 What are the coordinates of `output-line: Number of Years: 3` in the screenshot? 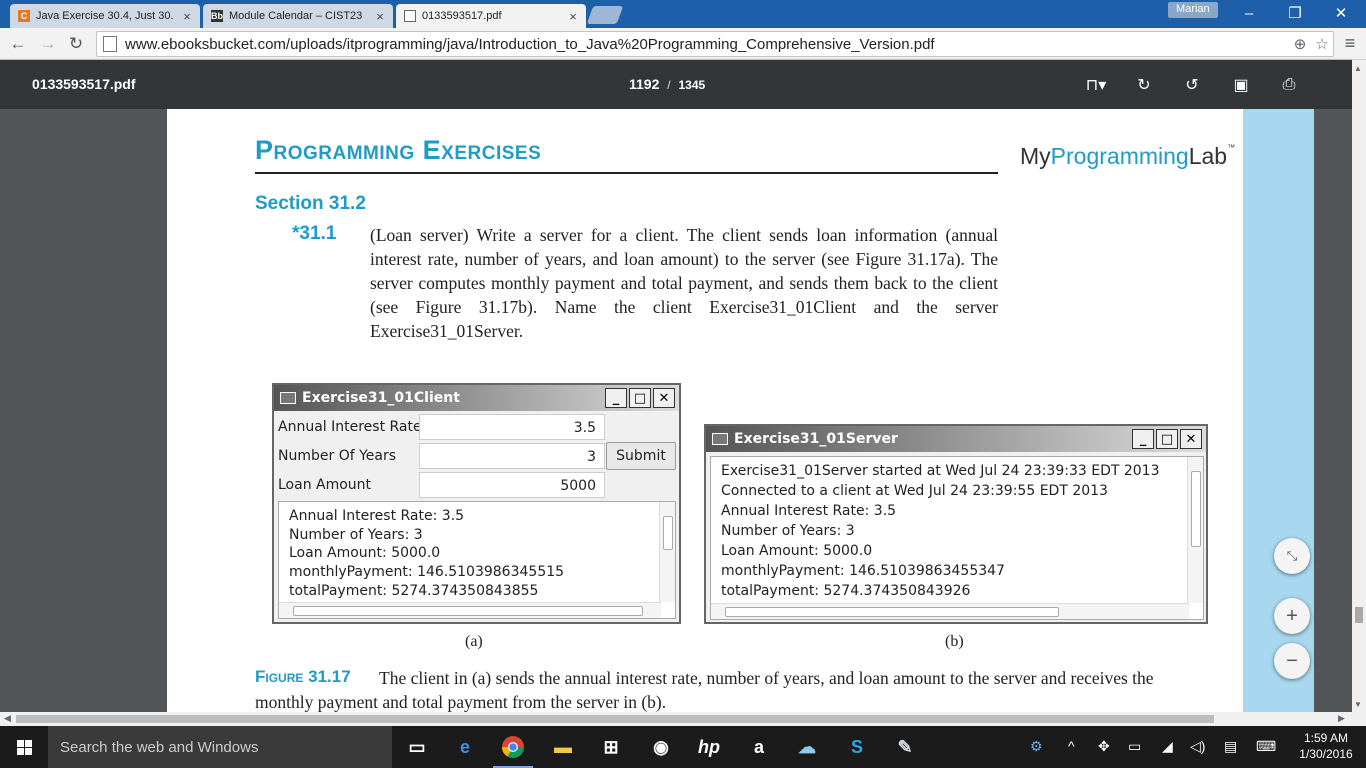 It's located at (788, 531).